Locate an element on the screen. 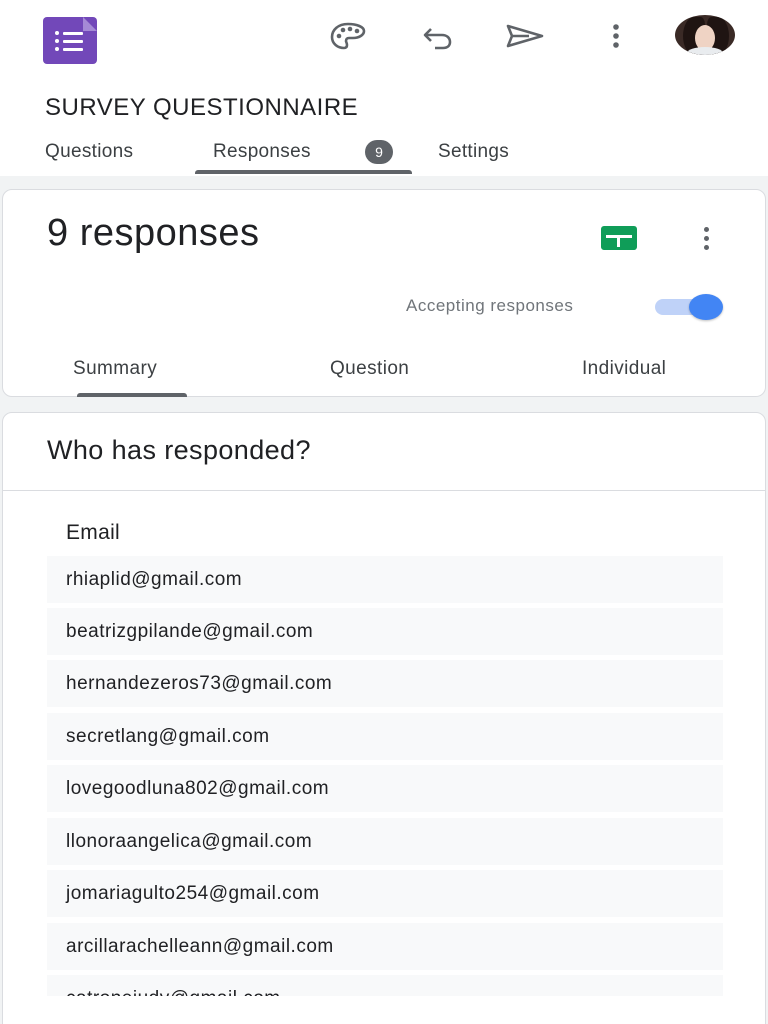 This screenshot has height=1024, width=768. subtab-individual: Individual is located at coordinates (624, 369).